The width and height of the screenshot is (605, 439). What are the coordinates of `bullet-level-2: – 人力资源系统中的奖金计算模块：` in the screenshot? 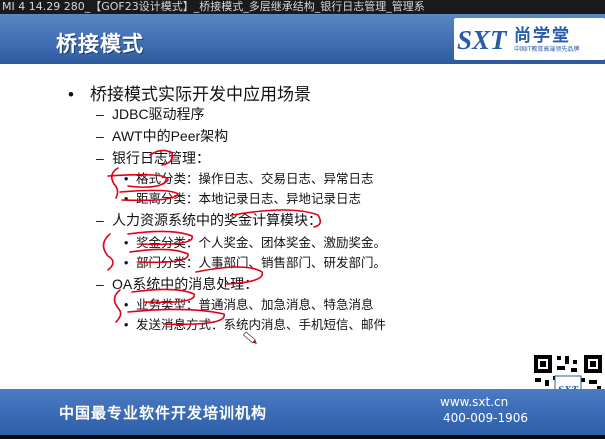 It's located at (209, 220).